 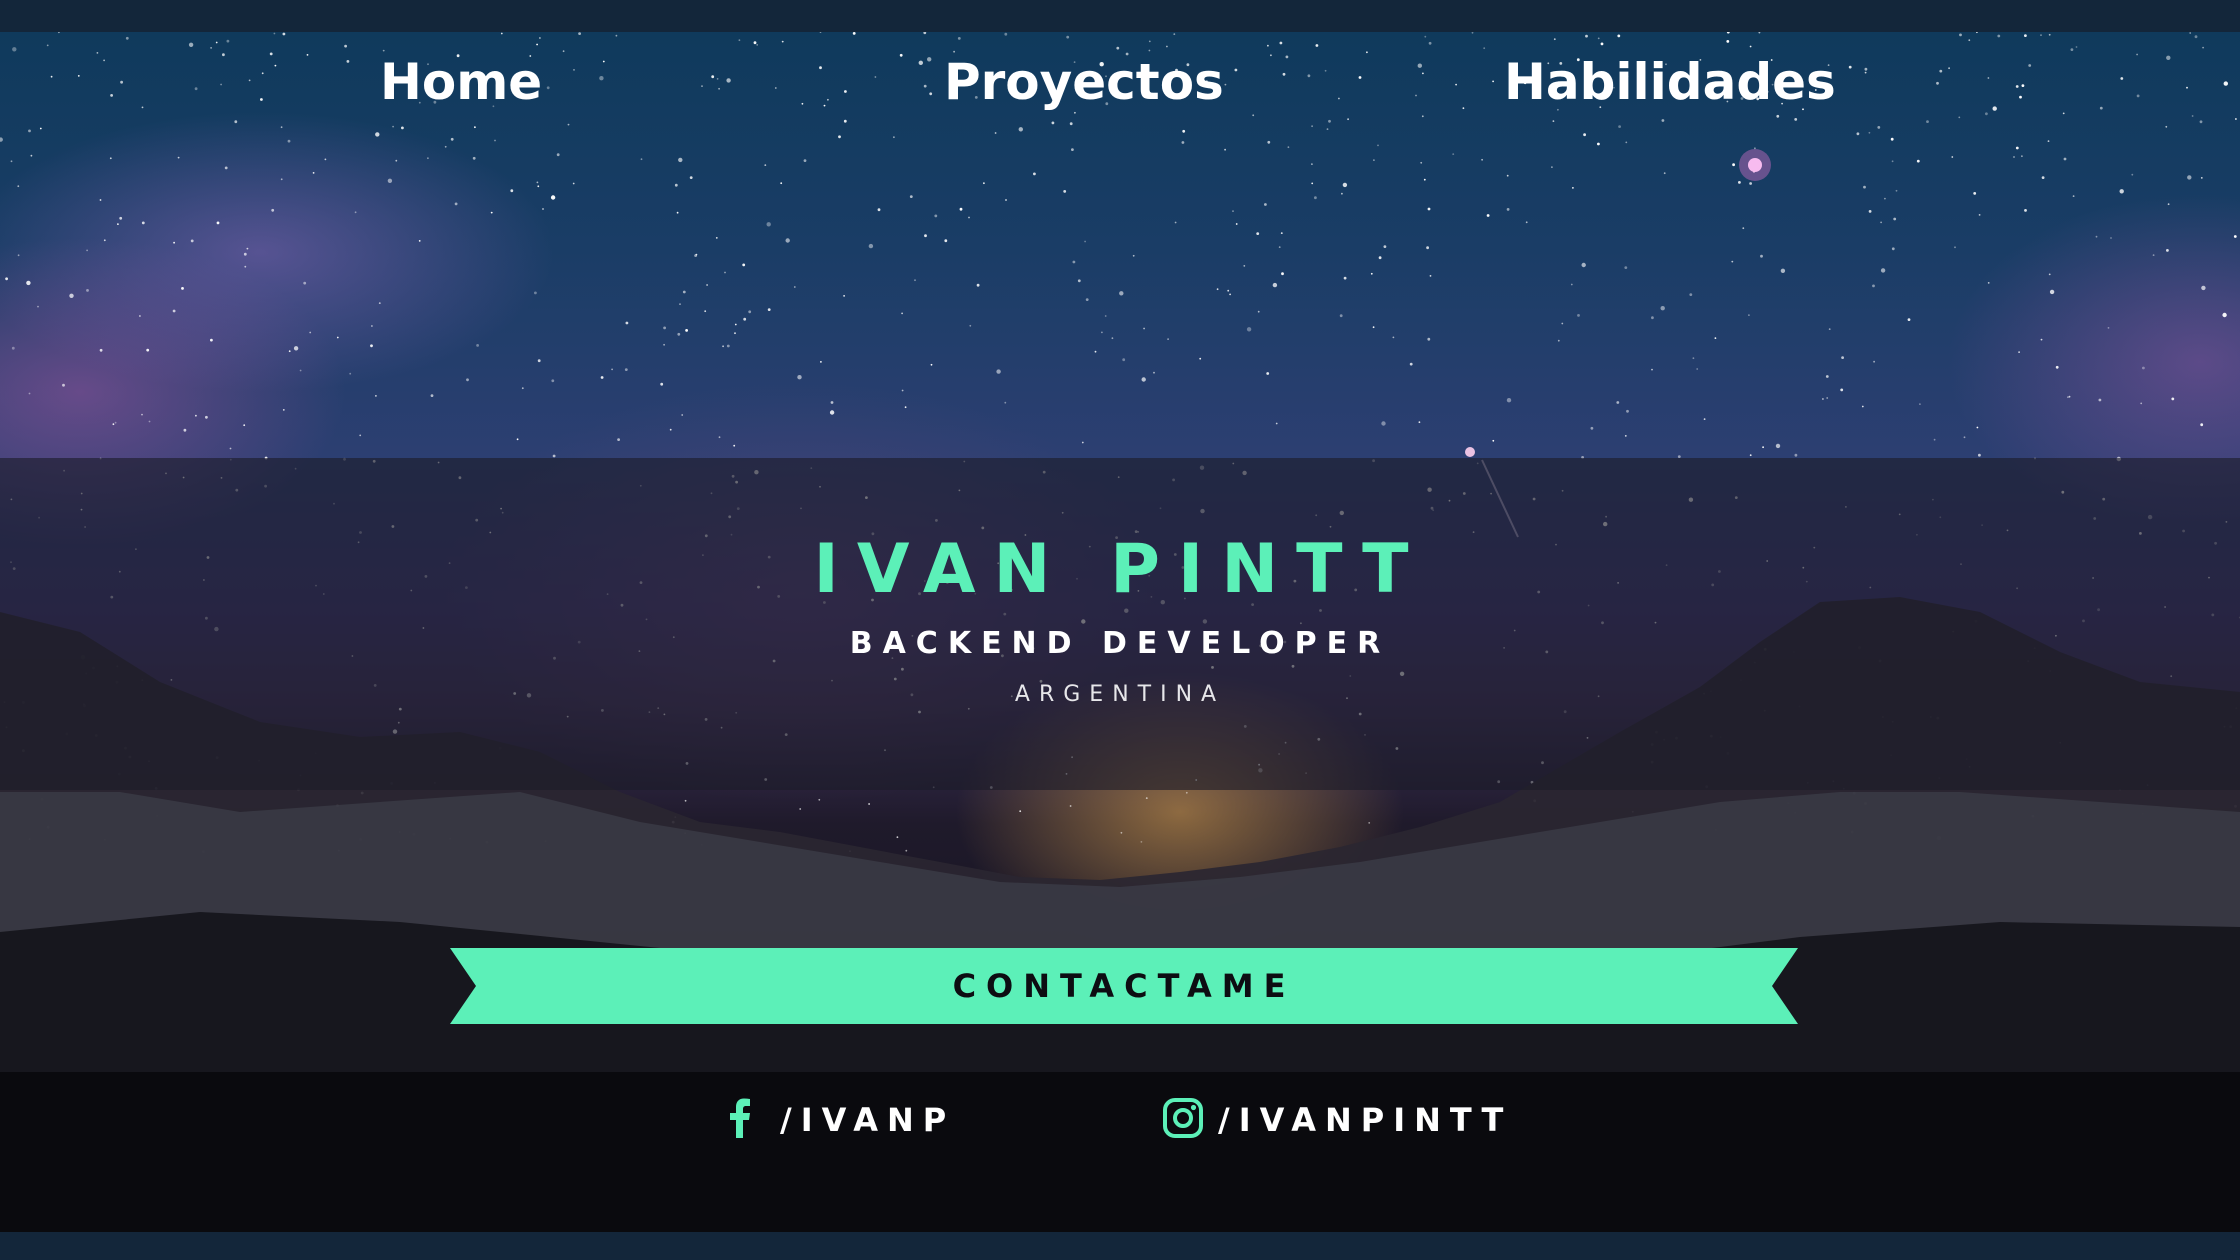 I want to click on facebook-icon, so click(x=740, y=1120).